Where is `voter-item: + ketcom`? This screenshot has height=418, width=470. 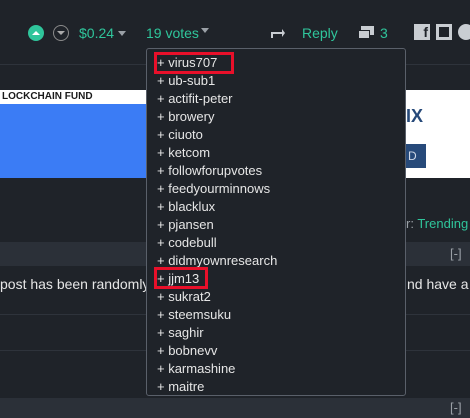 voter-item: + ketcom is located at coordinates (183, 153).